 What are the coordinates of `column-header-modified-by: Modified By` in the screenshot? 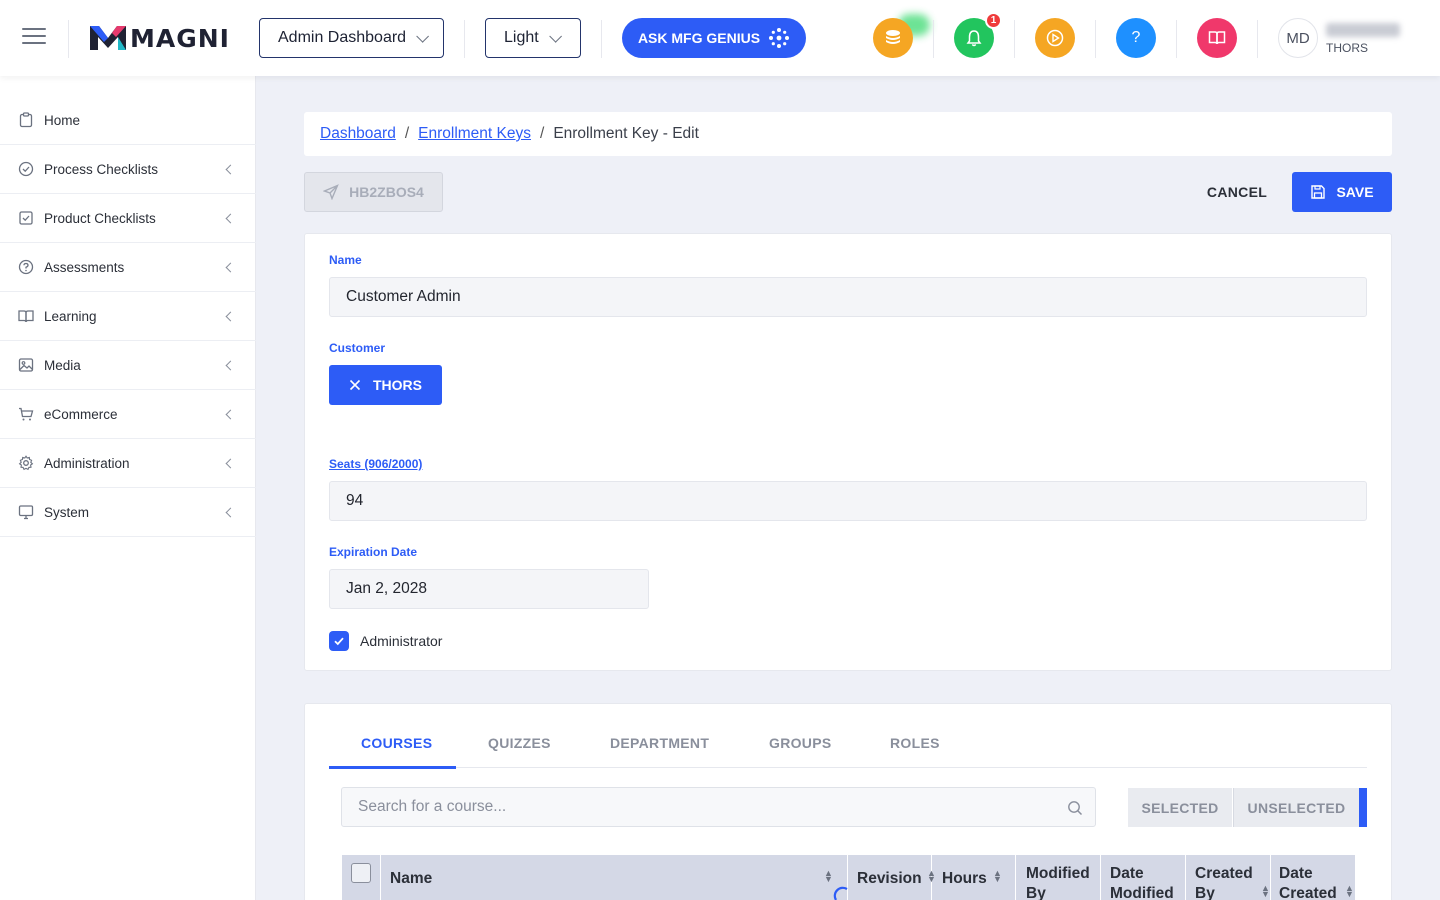 It's located at (1059, 877).